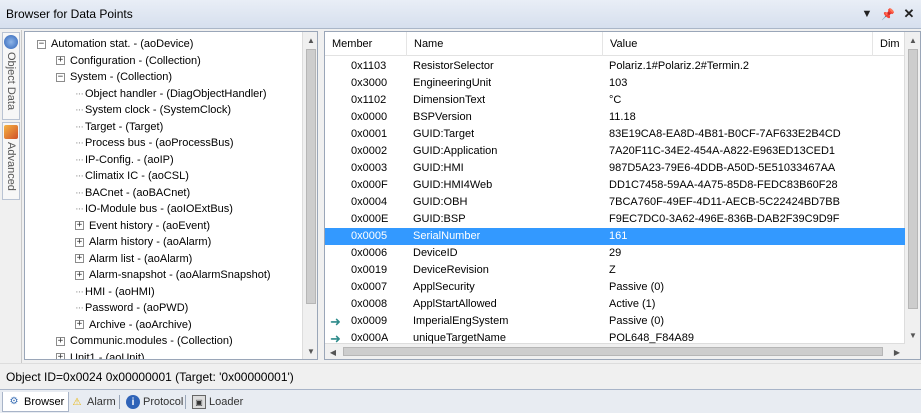 This screenshot has height=413, width=921. What do you see at coordinates (615, 321) in the screenshot?
I see `table-row: ➜ 0x0009 ImperialEngSystem Passive (0)` at bounding box center [615, 321].